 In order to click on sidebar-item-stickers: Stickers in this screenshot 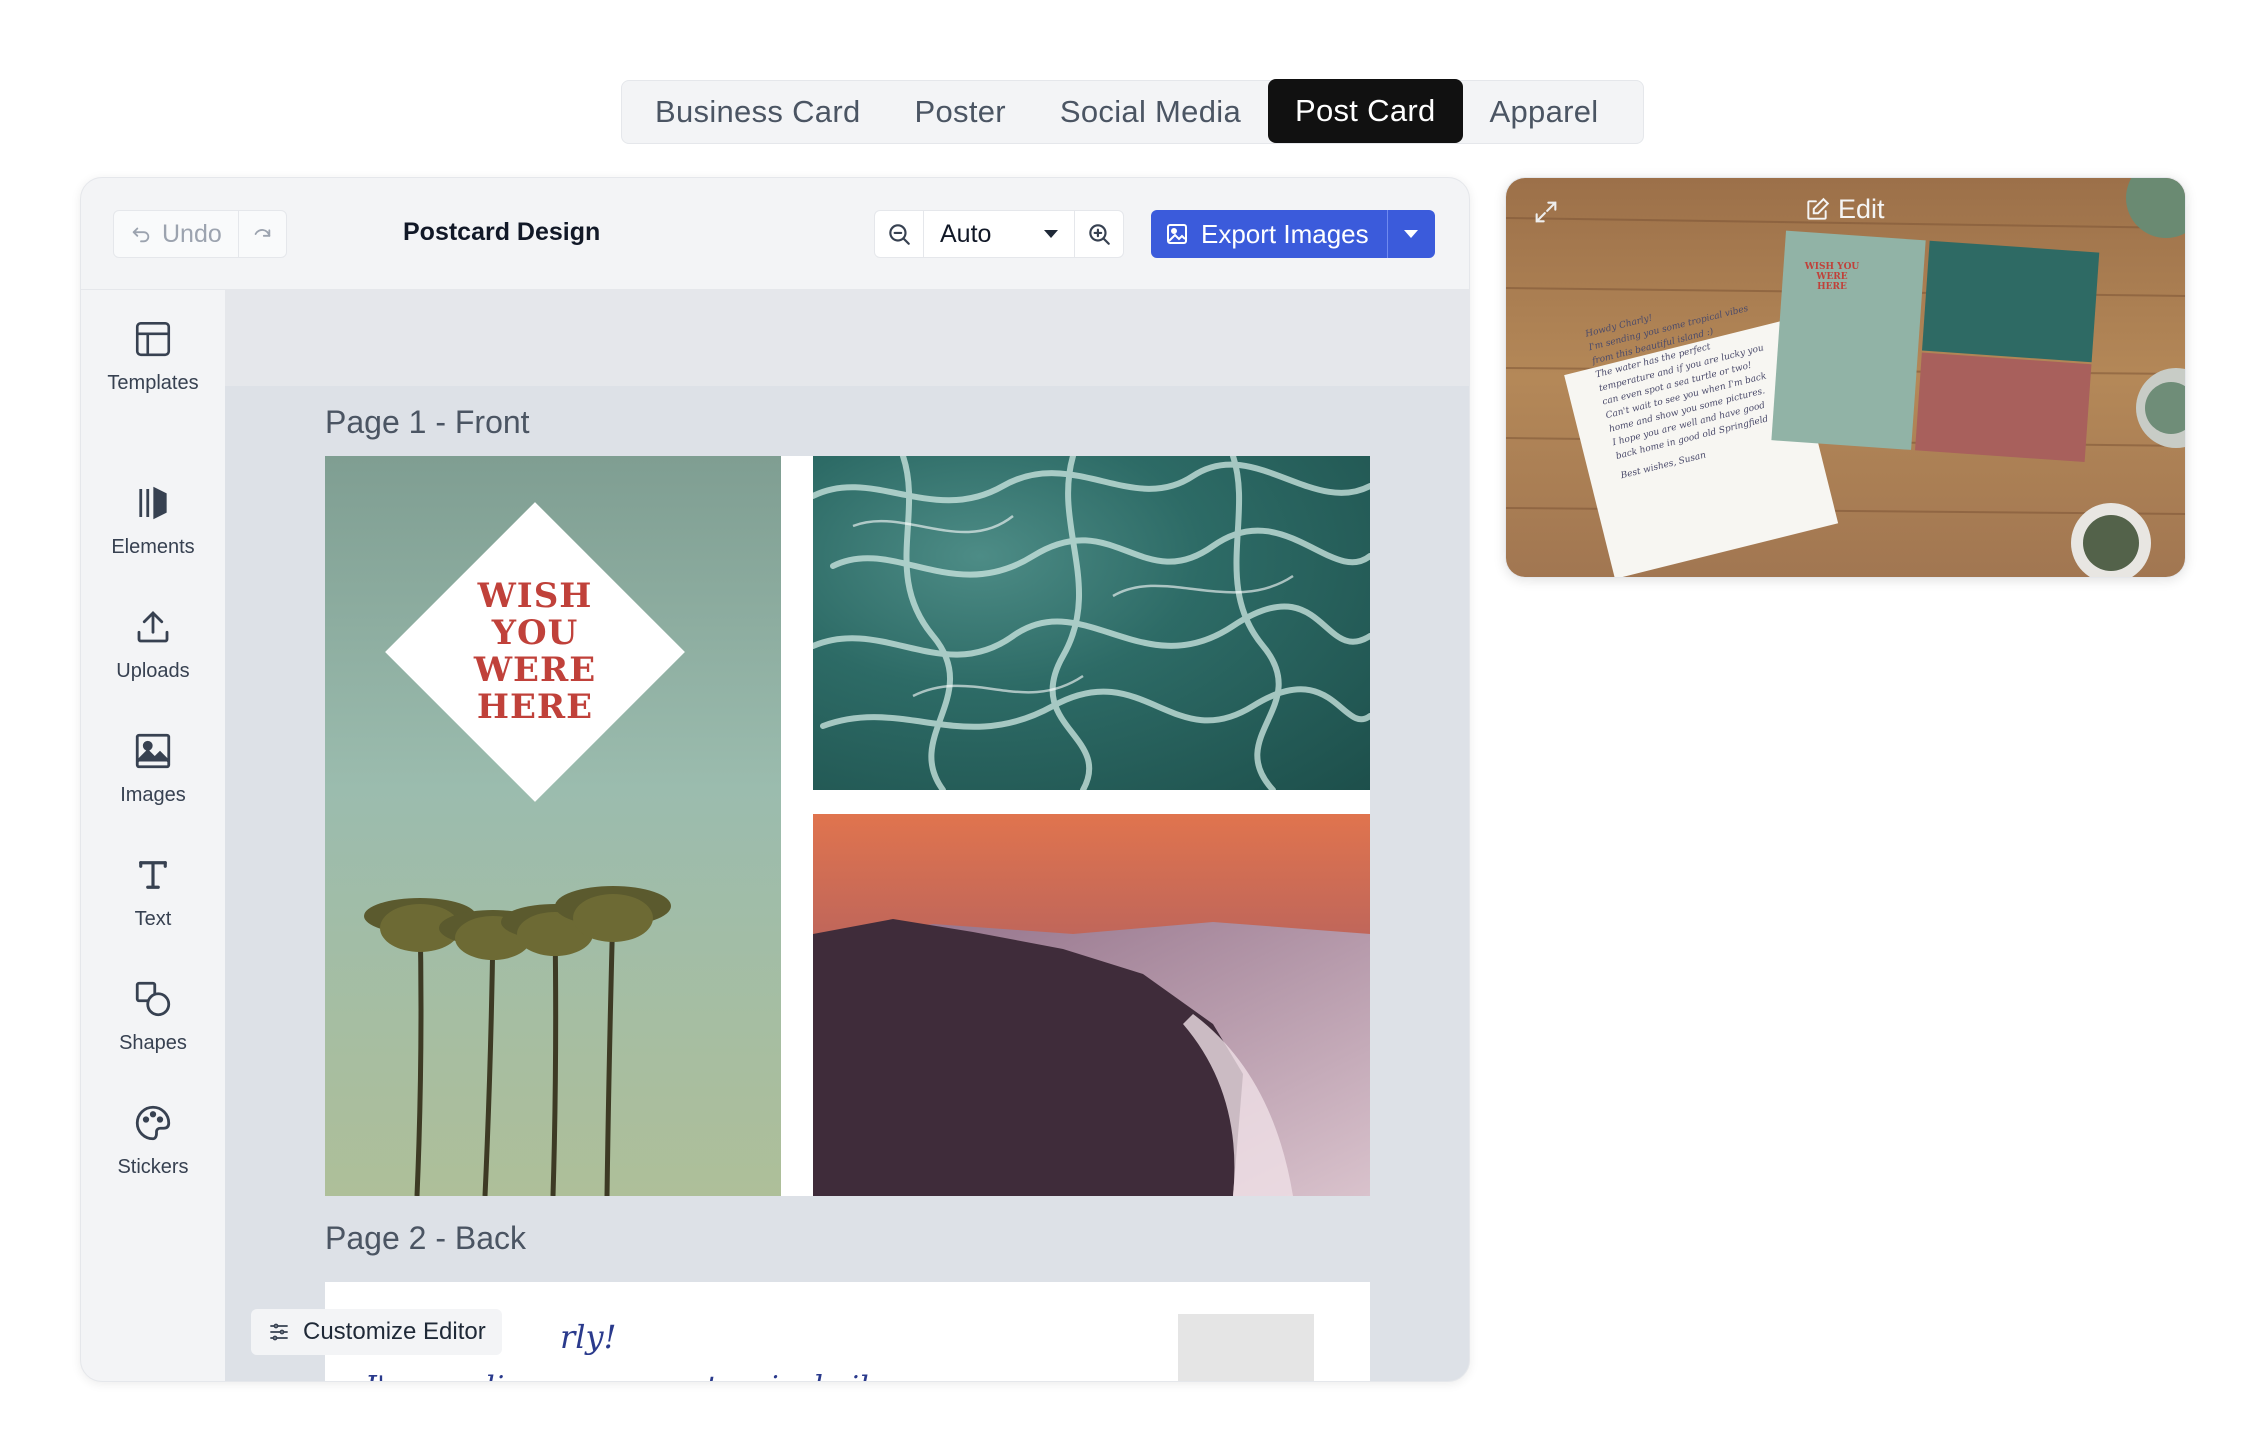, I will do `click(153, 1140)`.